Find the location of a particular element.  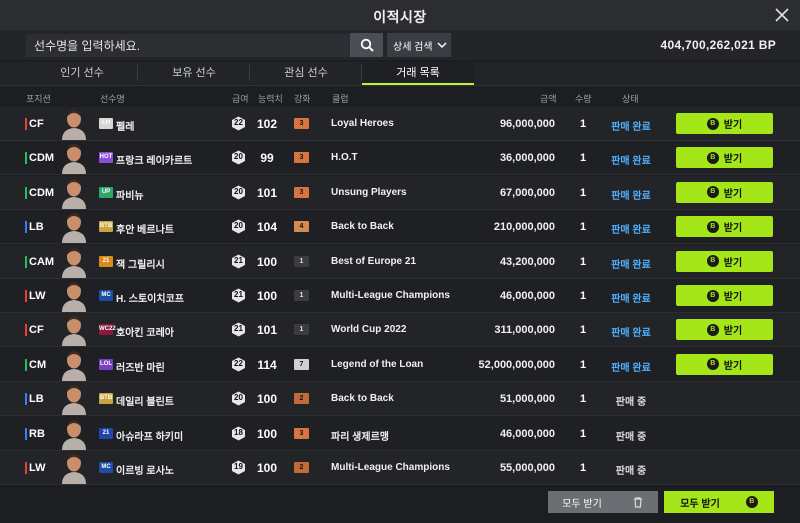

salary-value: 19 is located at coordinates (238, 466).